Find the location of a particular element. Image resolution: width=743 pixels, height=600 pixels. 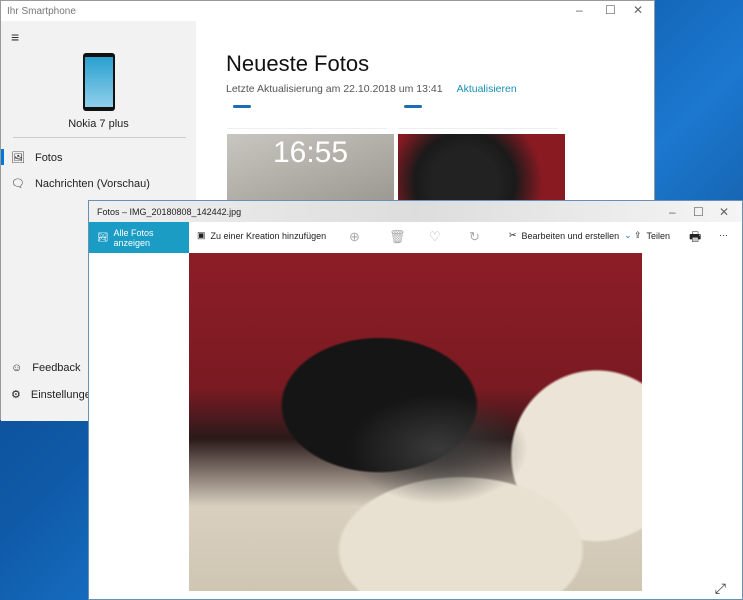

edit-icon: ✂ is located at coordinates (513, 235).